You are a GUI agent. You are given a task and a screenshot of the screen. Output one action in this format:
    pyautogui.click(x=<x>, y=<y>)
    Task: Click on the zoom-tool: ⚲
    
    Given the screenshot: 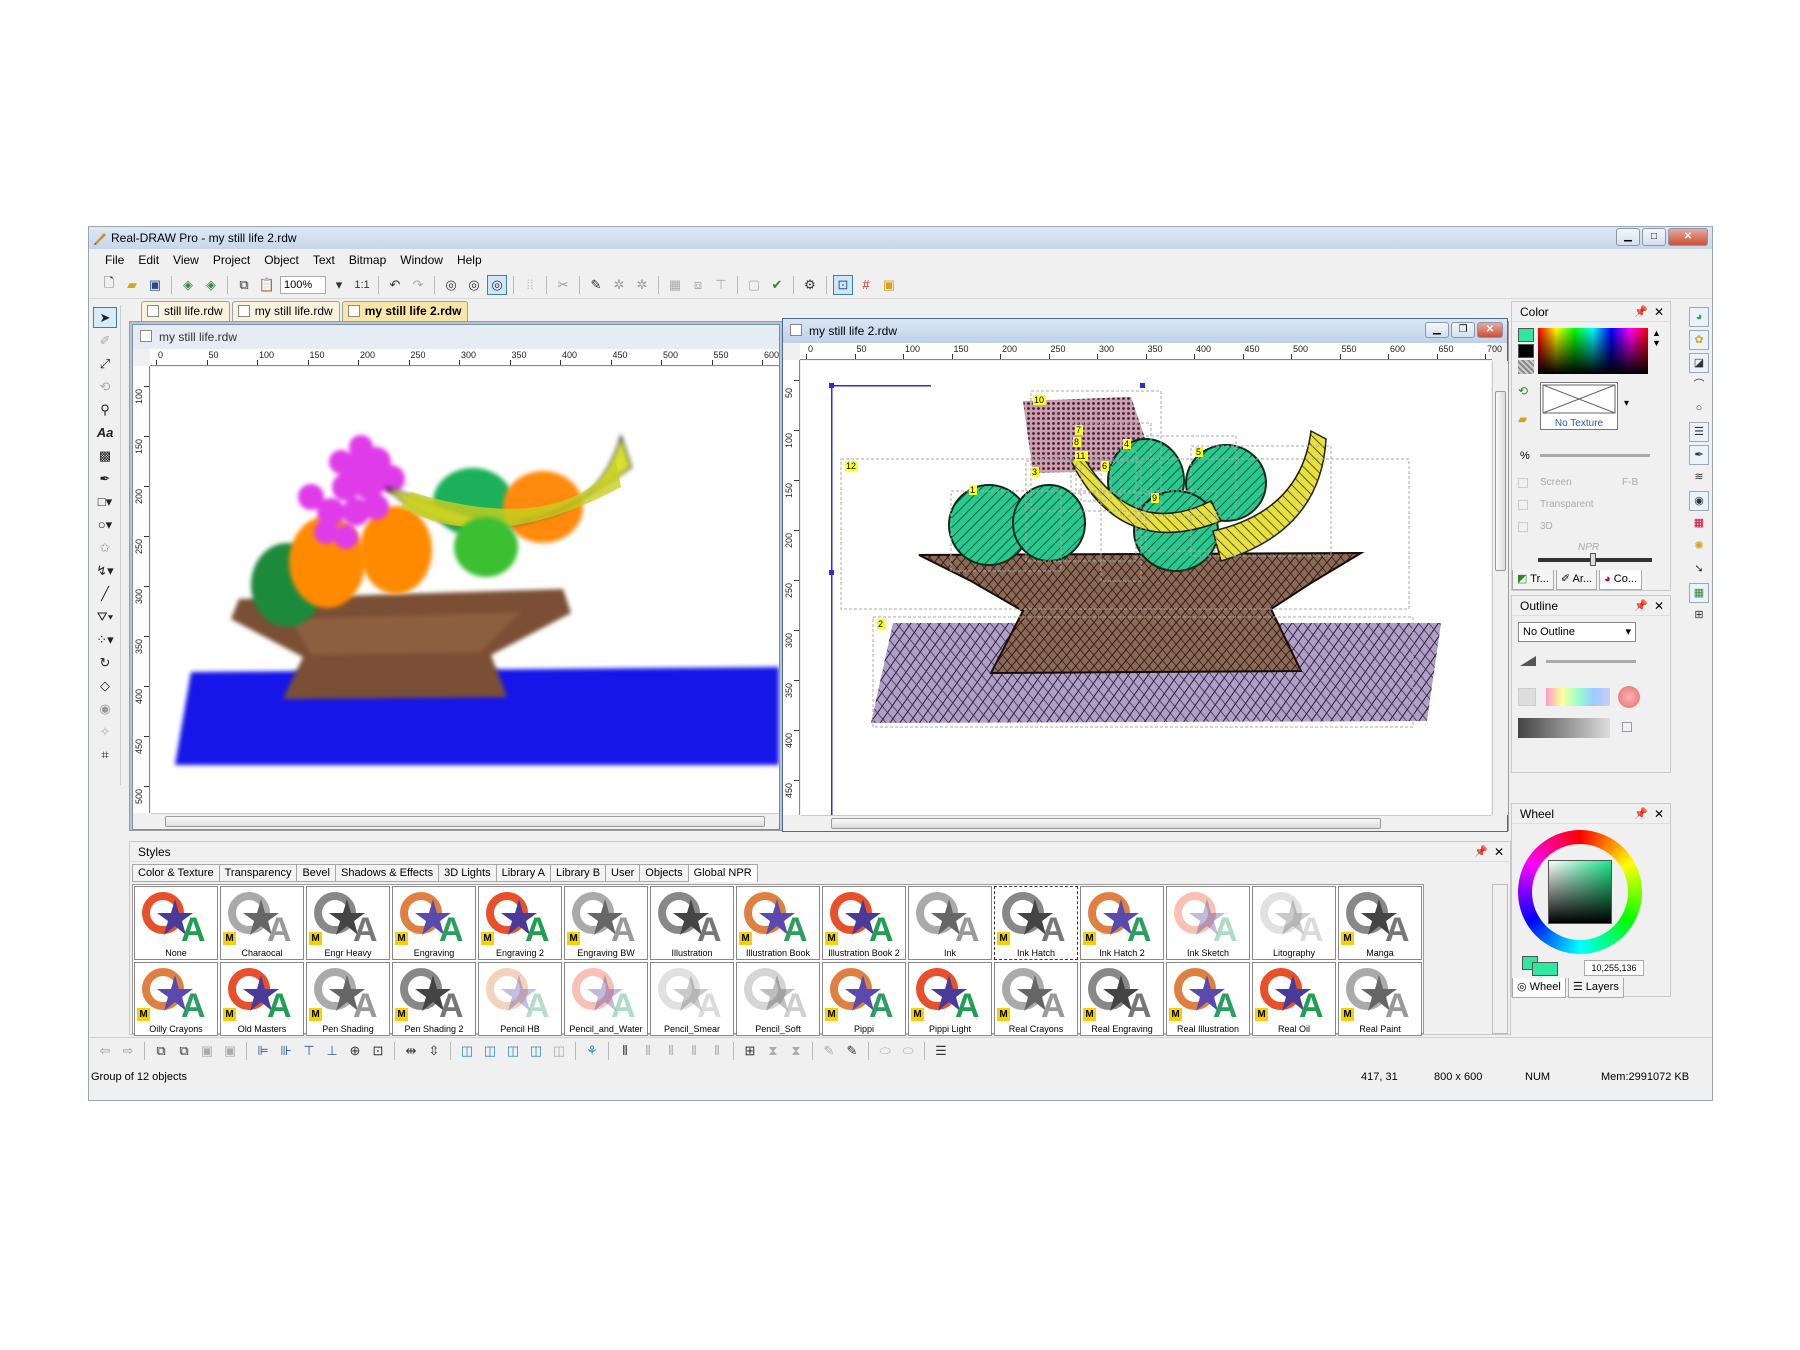 What is the action you would take?
    pyautogui.click(x=105, y=409)
    